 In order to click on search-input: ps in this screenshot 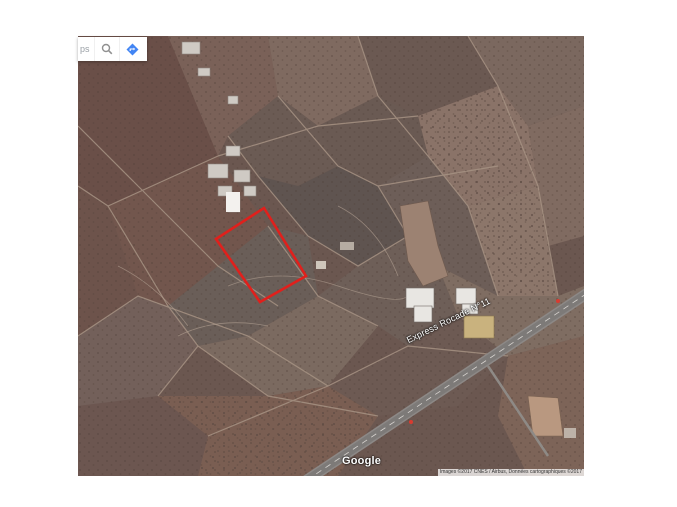, I will do `click(86, 49)`.